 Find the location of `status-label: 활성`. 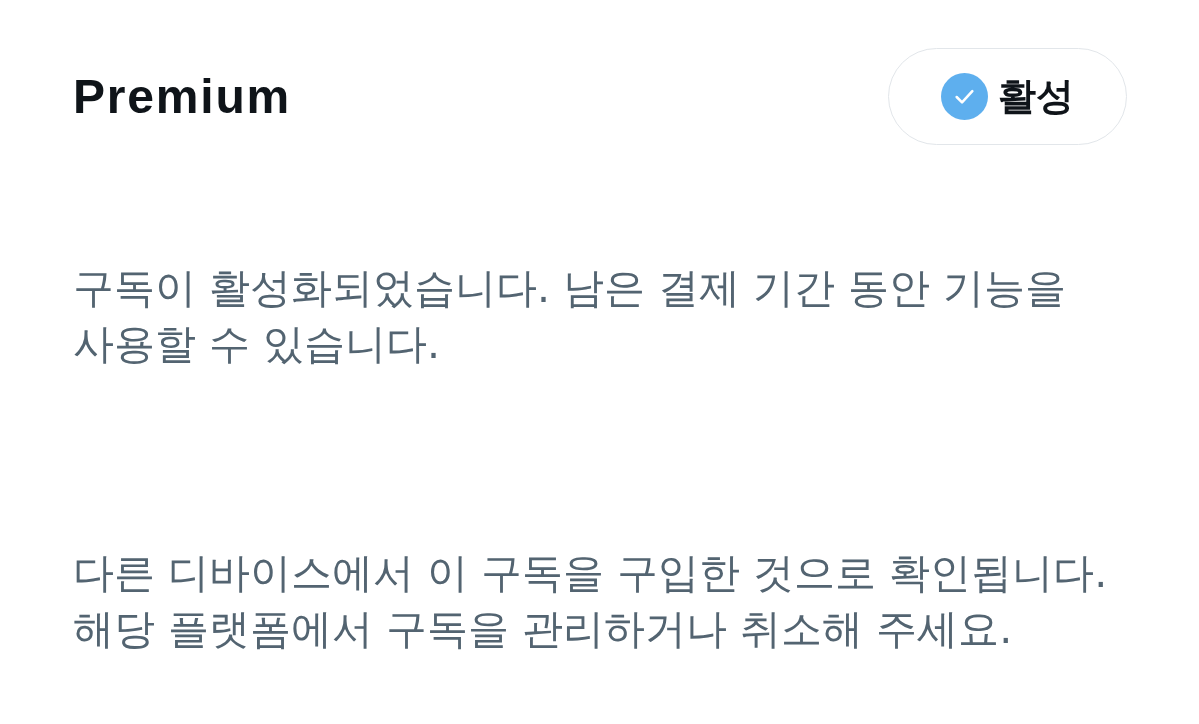

status-label: 활성 is located at coordinates (1036, 96).